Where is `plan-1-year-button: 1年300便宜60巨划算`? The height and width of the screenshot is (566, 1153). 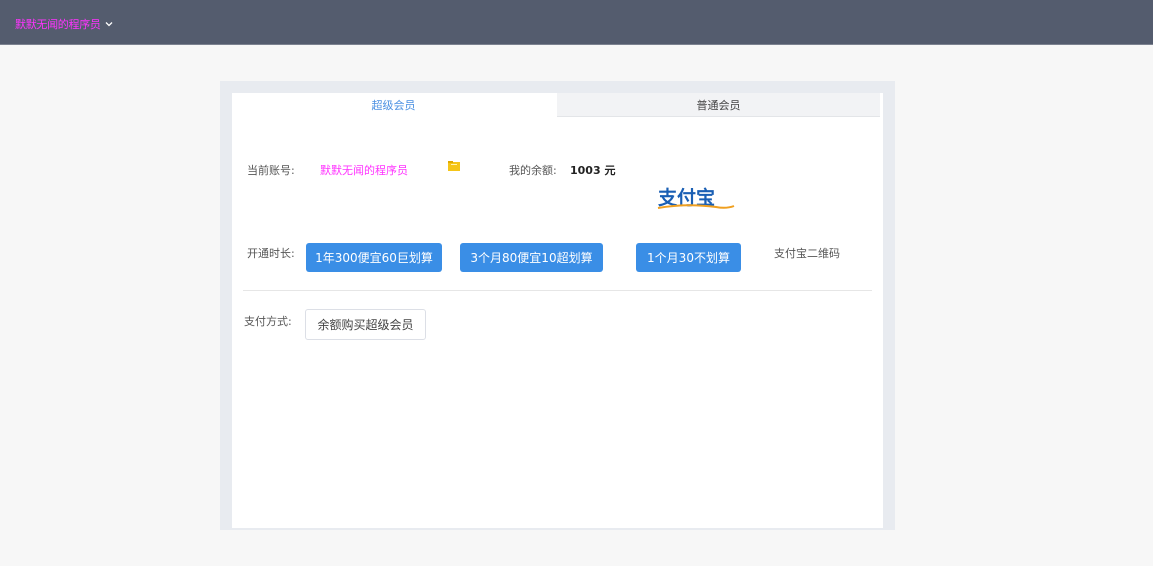
plan-1-year-button: 1年300便宜60巨划算 is located at coordinates (374, 257).